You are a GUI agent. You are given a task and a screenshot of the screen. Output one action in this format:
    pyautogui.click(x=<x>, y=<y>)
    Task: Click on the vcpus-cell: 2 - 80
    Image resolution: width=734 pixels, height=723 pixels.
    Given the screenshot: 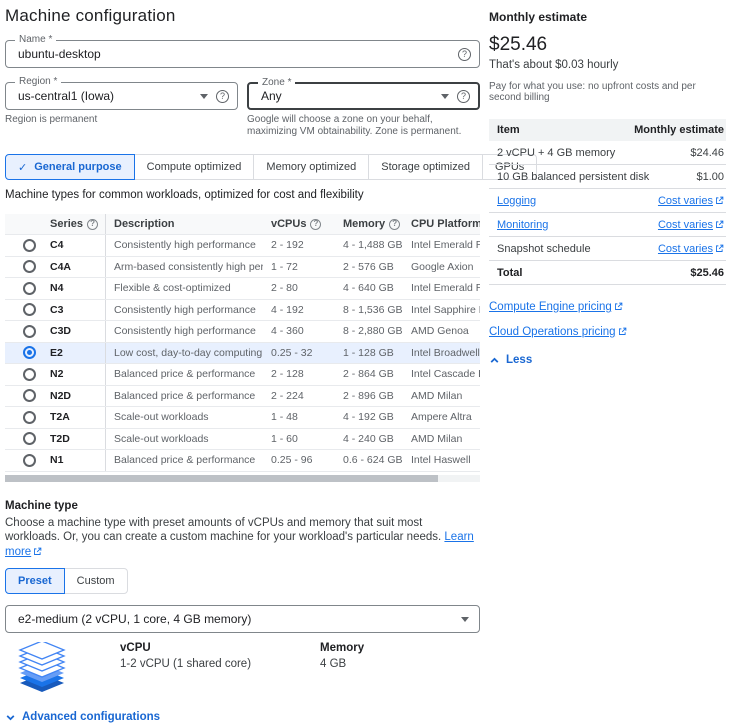 What is the action you would take?
    pyautogui.click(x=284, y=288)
    